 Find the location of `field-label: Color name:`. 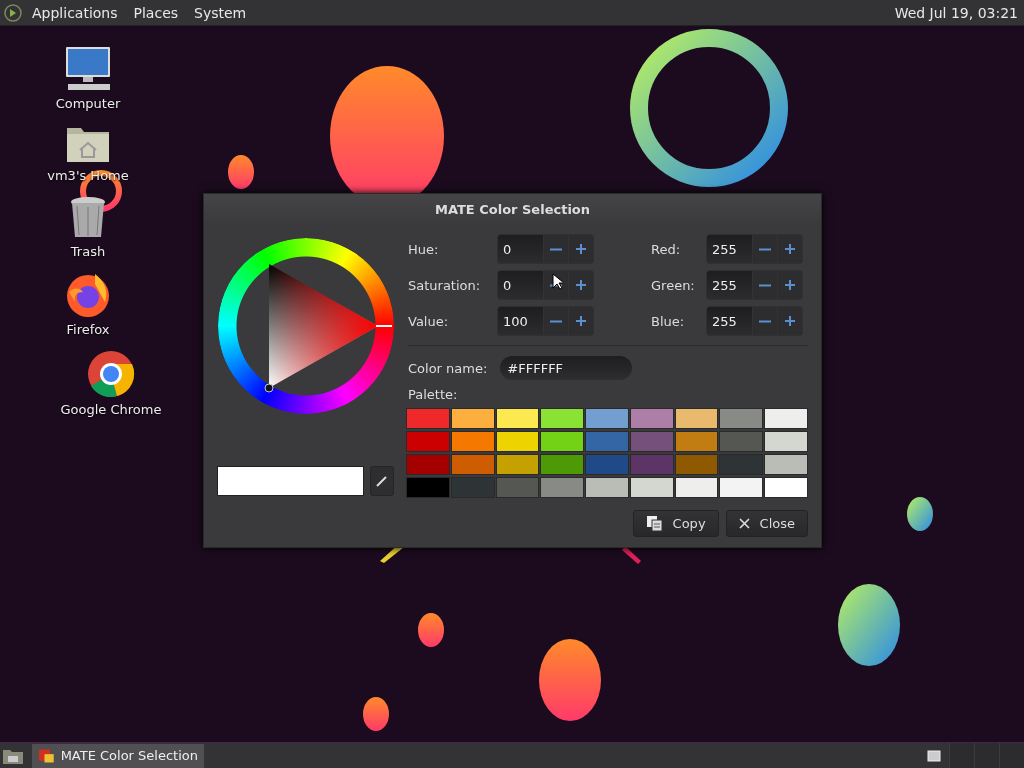

field-label: Color name: is located at coordinates (448, 368).